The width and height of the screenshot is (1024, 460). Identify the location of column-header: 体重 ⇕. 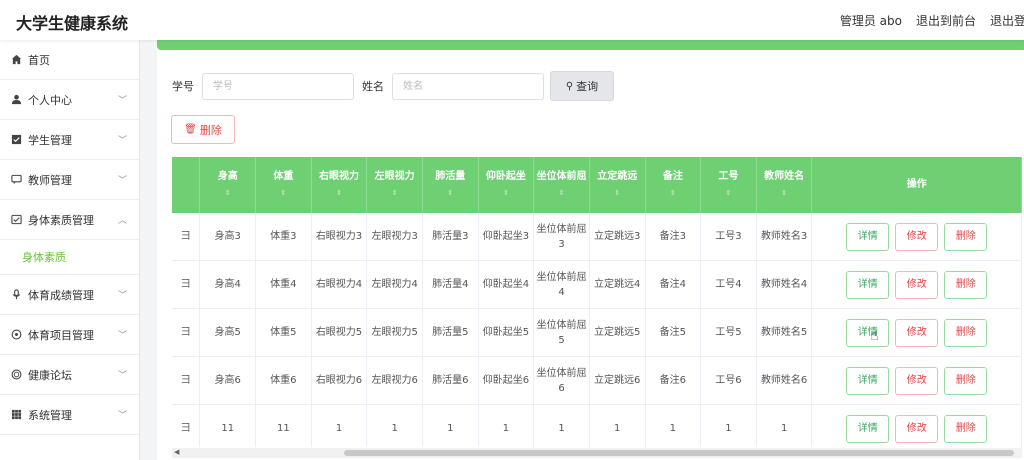
(283, 185).